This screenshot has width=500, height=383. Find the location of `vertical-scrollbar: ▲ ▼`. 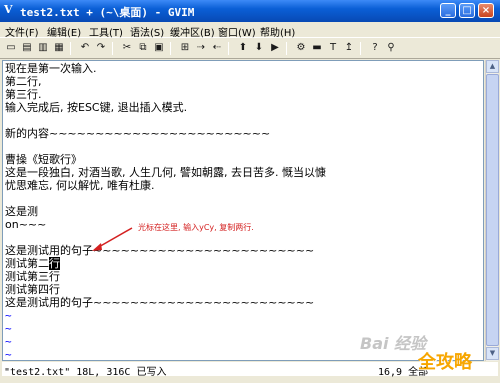

vertical-scrollbar: ▲ ▼ is located at coordinates (492, 210).